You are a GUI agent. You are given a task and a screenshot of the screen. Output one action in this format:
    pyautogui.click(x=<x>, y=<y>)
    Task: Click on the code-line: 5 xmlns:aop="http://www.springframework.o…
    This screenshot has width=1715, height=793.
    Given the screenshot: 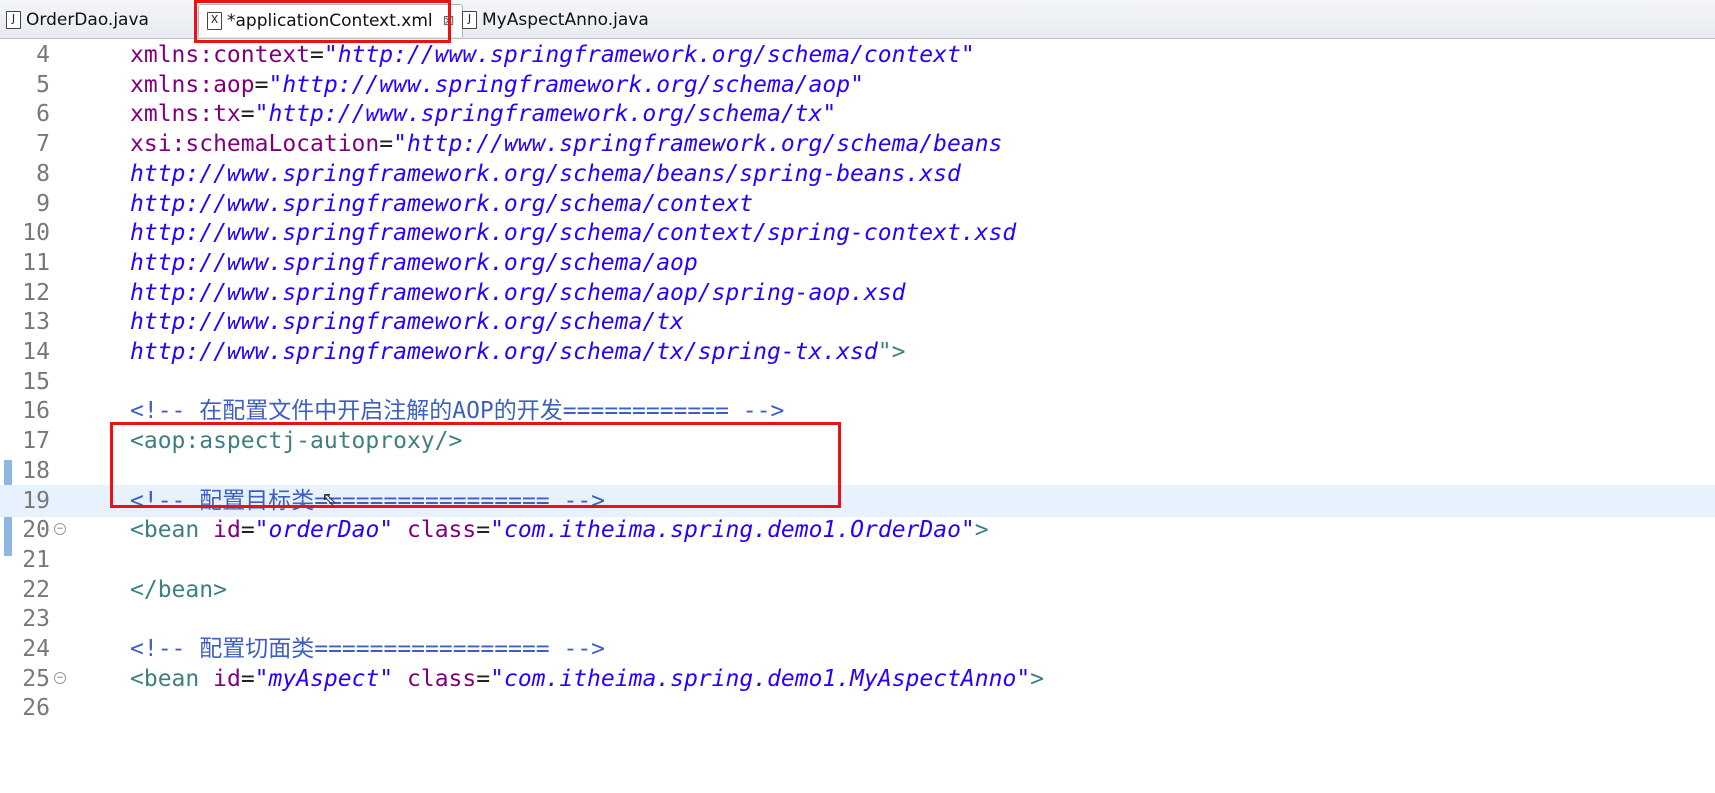 What is the action you would take?
    pyautogui.click(x=857, y=85)
    